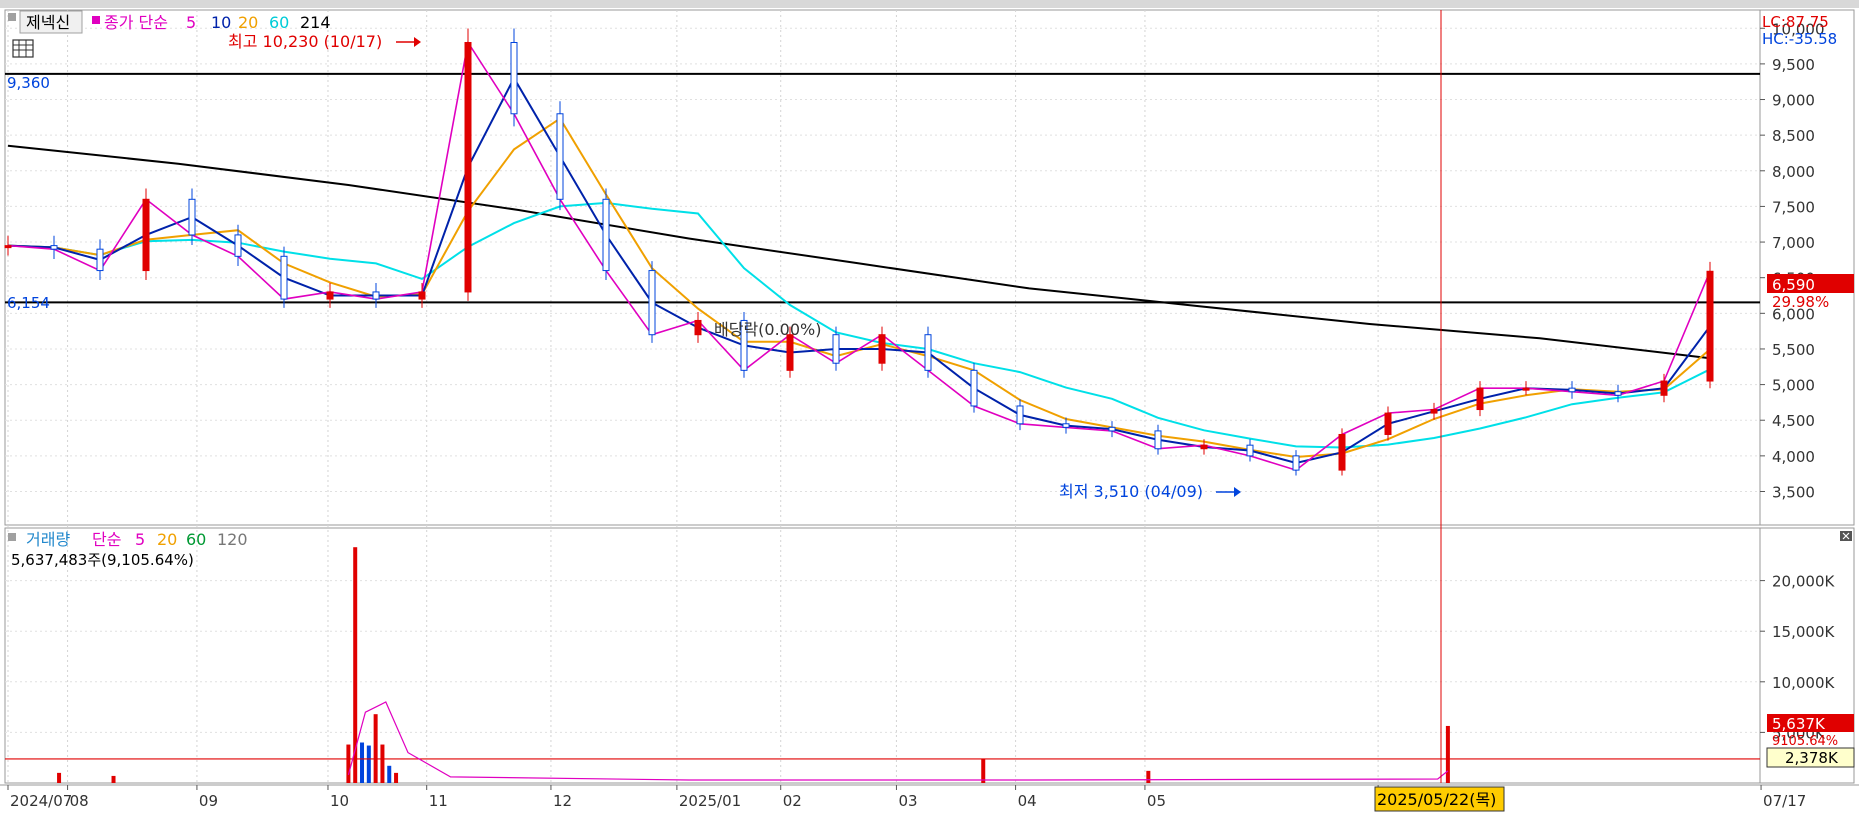 This screenshot has width=1859, height=815. What do you see at coordinates (1793, 172) in the screenshot?
I see `price-axis-label: 8,000` at bounding box center [1793, 172].